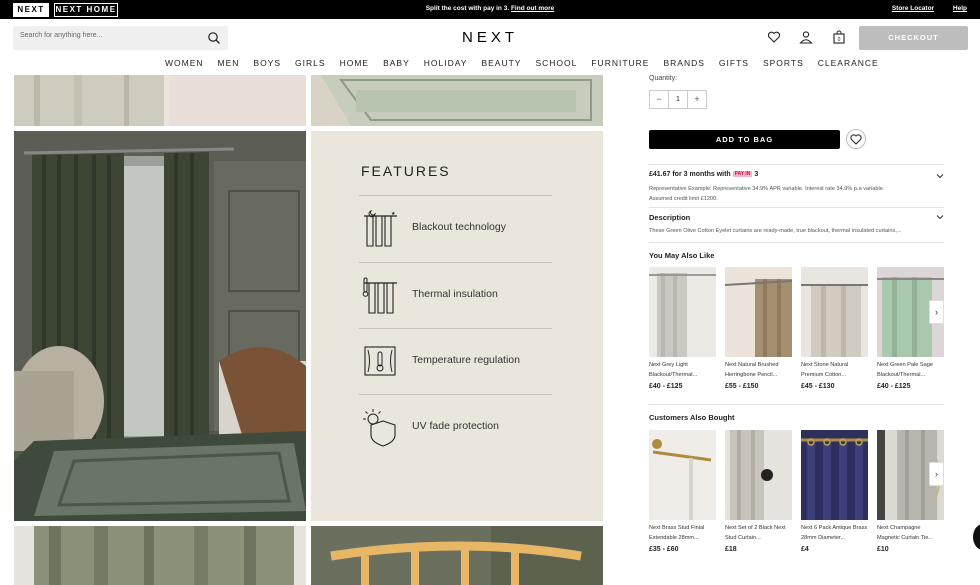 This screenshot has height=585, width=980. What do you see at coordinates (682, 255) in the screenshot?
I see `you-may-also-like-title: You May Also Like` at bounding box center [682, 255].